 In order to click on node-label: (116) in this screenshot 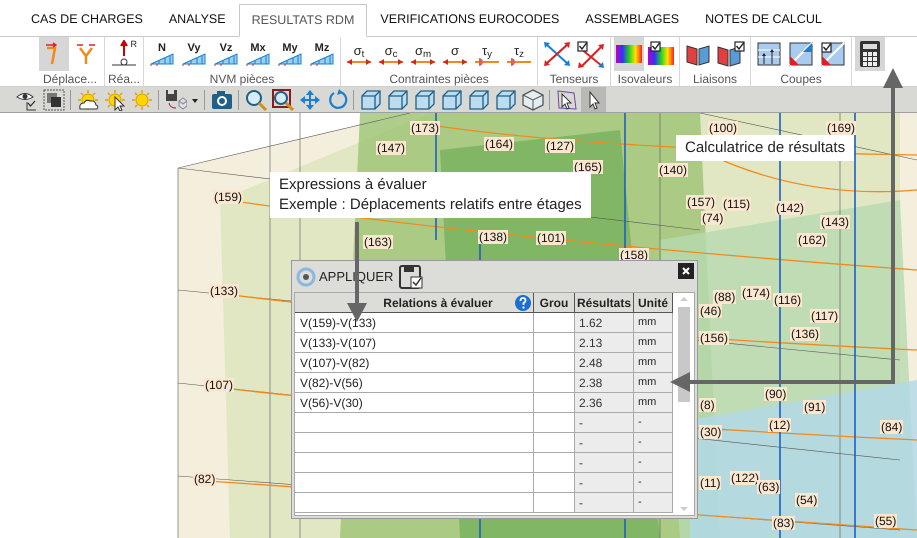, I will do `click(787, 300)`.